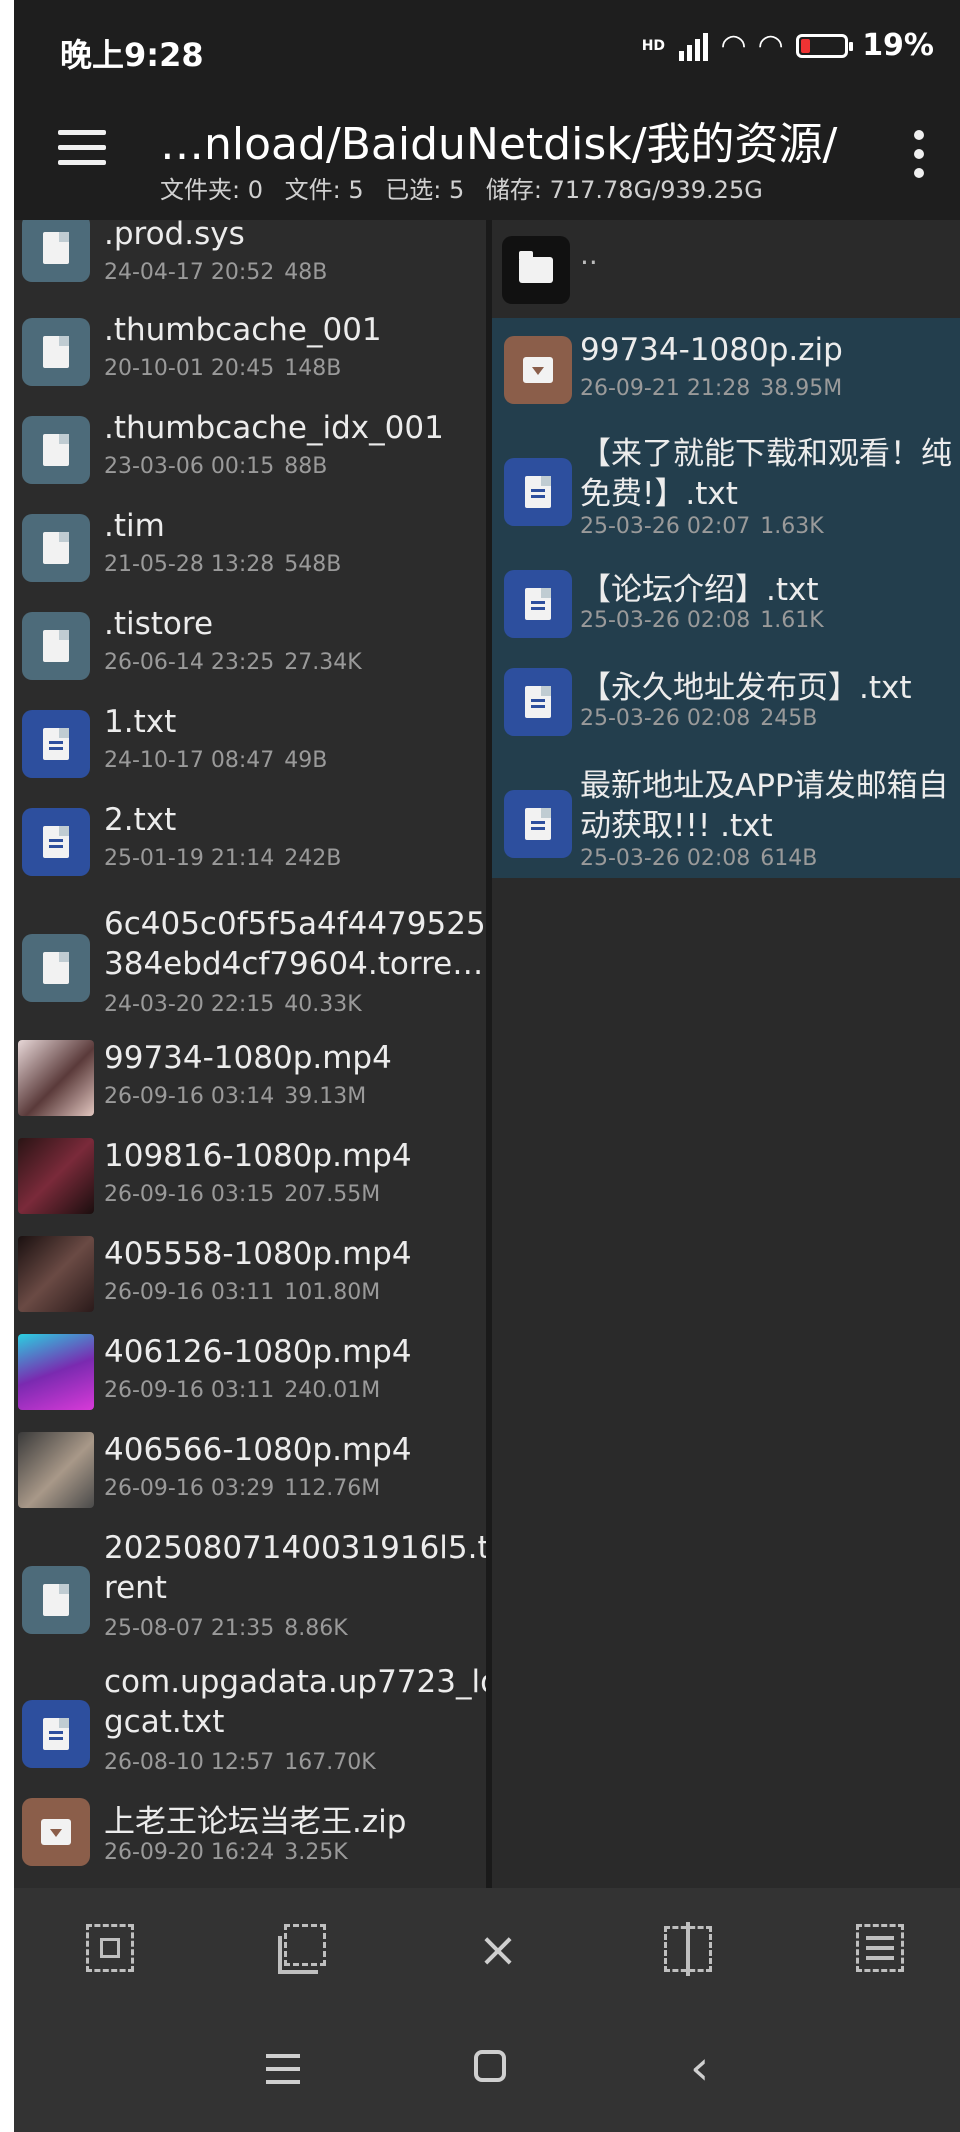 The height and width of the screenshot is (2132, 960). Describe the element at coordinates (112, 1950) in the screenshot. I see `select-all-icon` at that location.